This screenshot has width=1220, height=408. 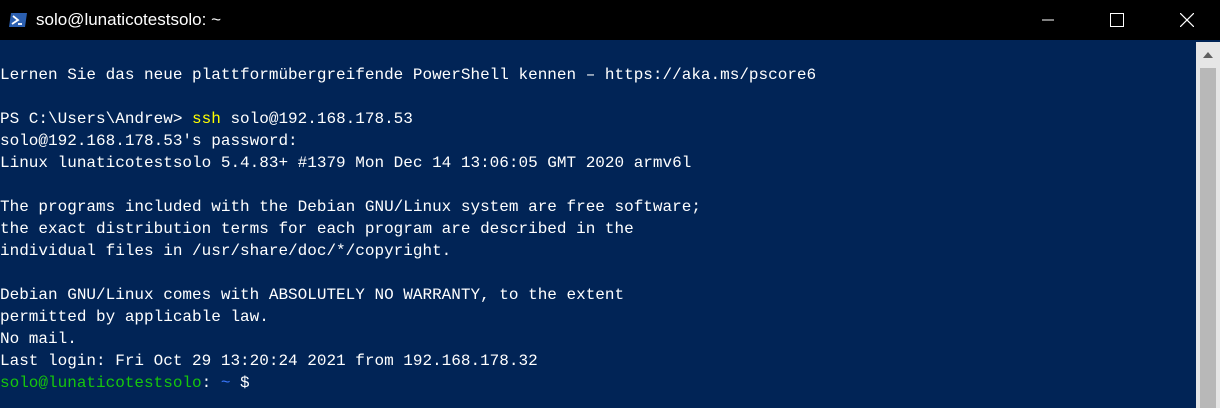 I want to click on prompt-path: ~, so click(x=225, y=383).